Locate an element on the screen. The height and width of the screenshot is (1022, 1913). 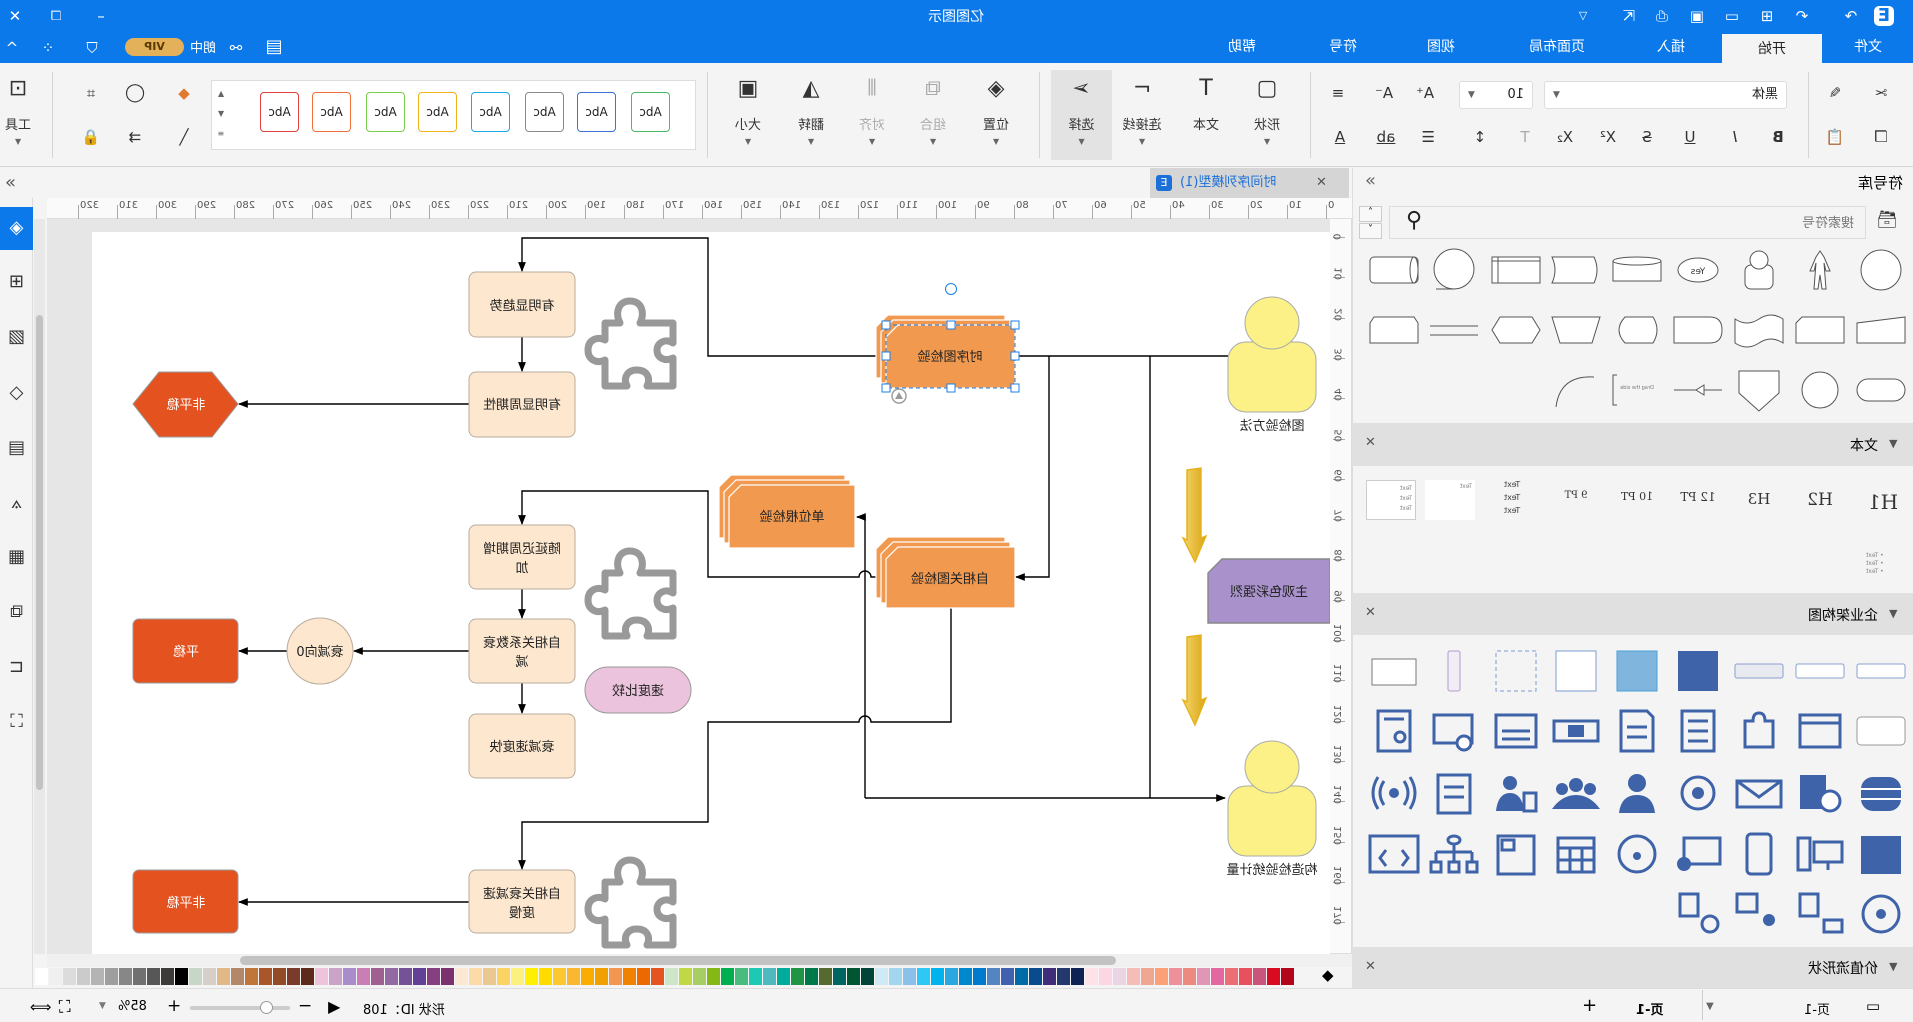
artifact-flow-icon is located at coordinates (1698, 913).